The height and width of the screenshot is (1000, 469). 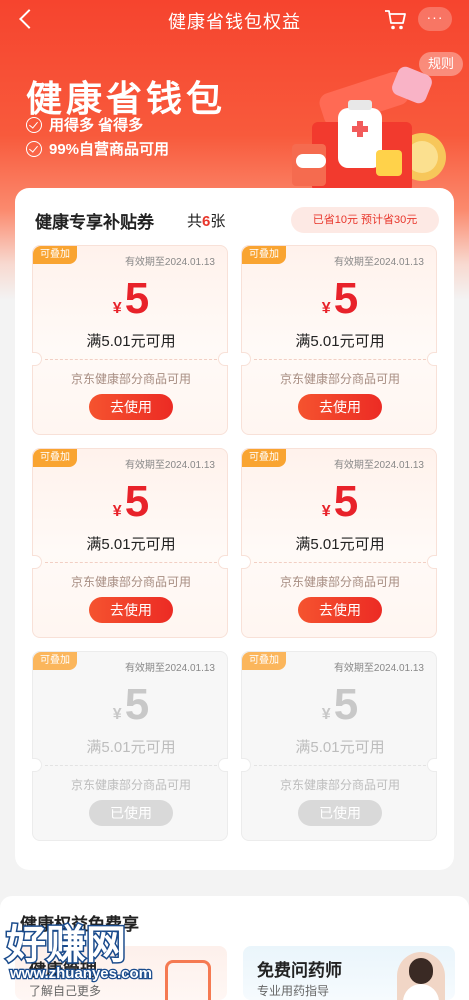 What do you see at coordinates (234, 20) in the screenshot?
I see `navigation-bar: 健康省钱包权益 ···` at bounding box center [234, 20].